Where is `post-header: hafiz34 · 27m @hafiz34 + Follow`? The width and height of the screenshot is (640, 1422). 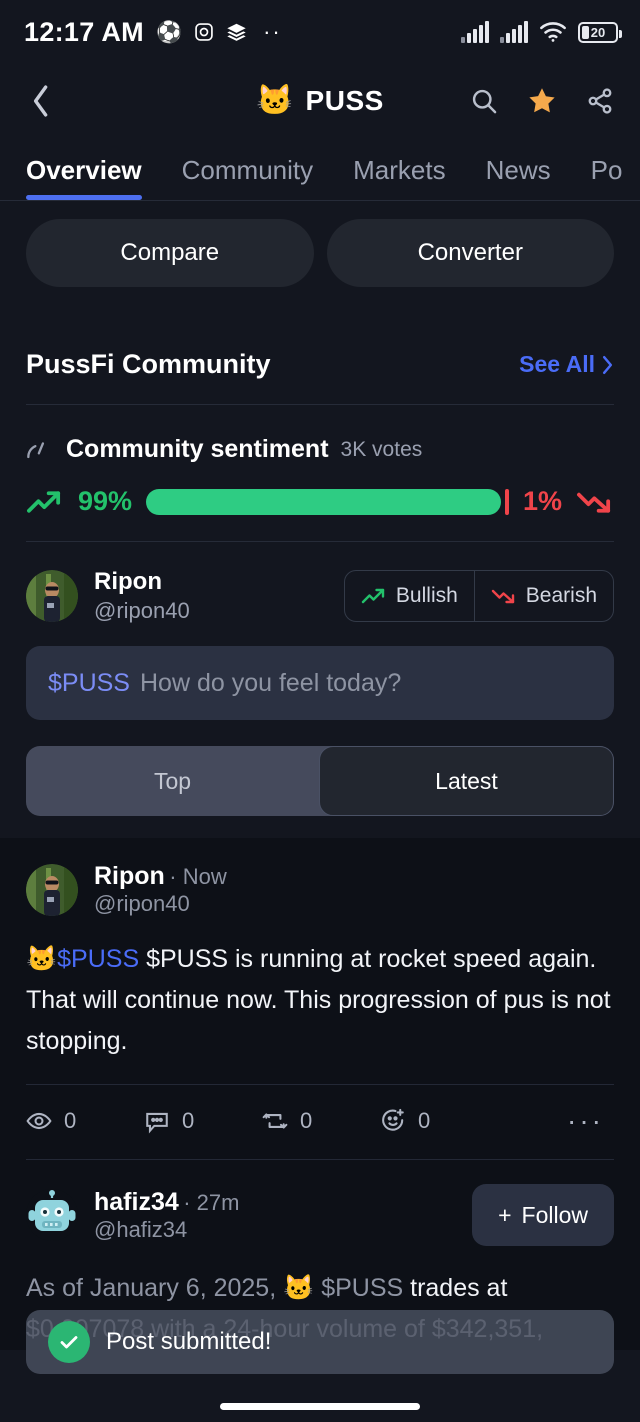
post-header: hafiz34 · 27m @hafiz34 + Follow is located at coordinates (320, 1215).